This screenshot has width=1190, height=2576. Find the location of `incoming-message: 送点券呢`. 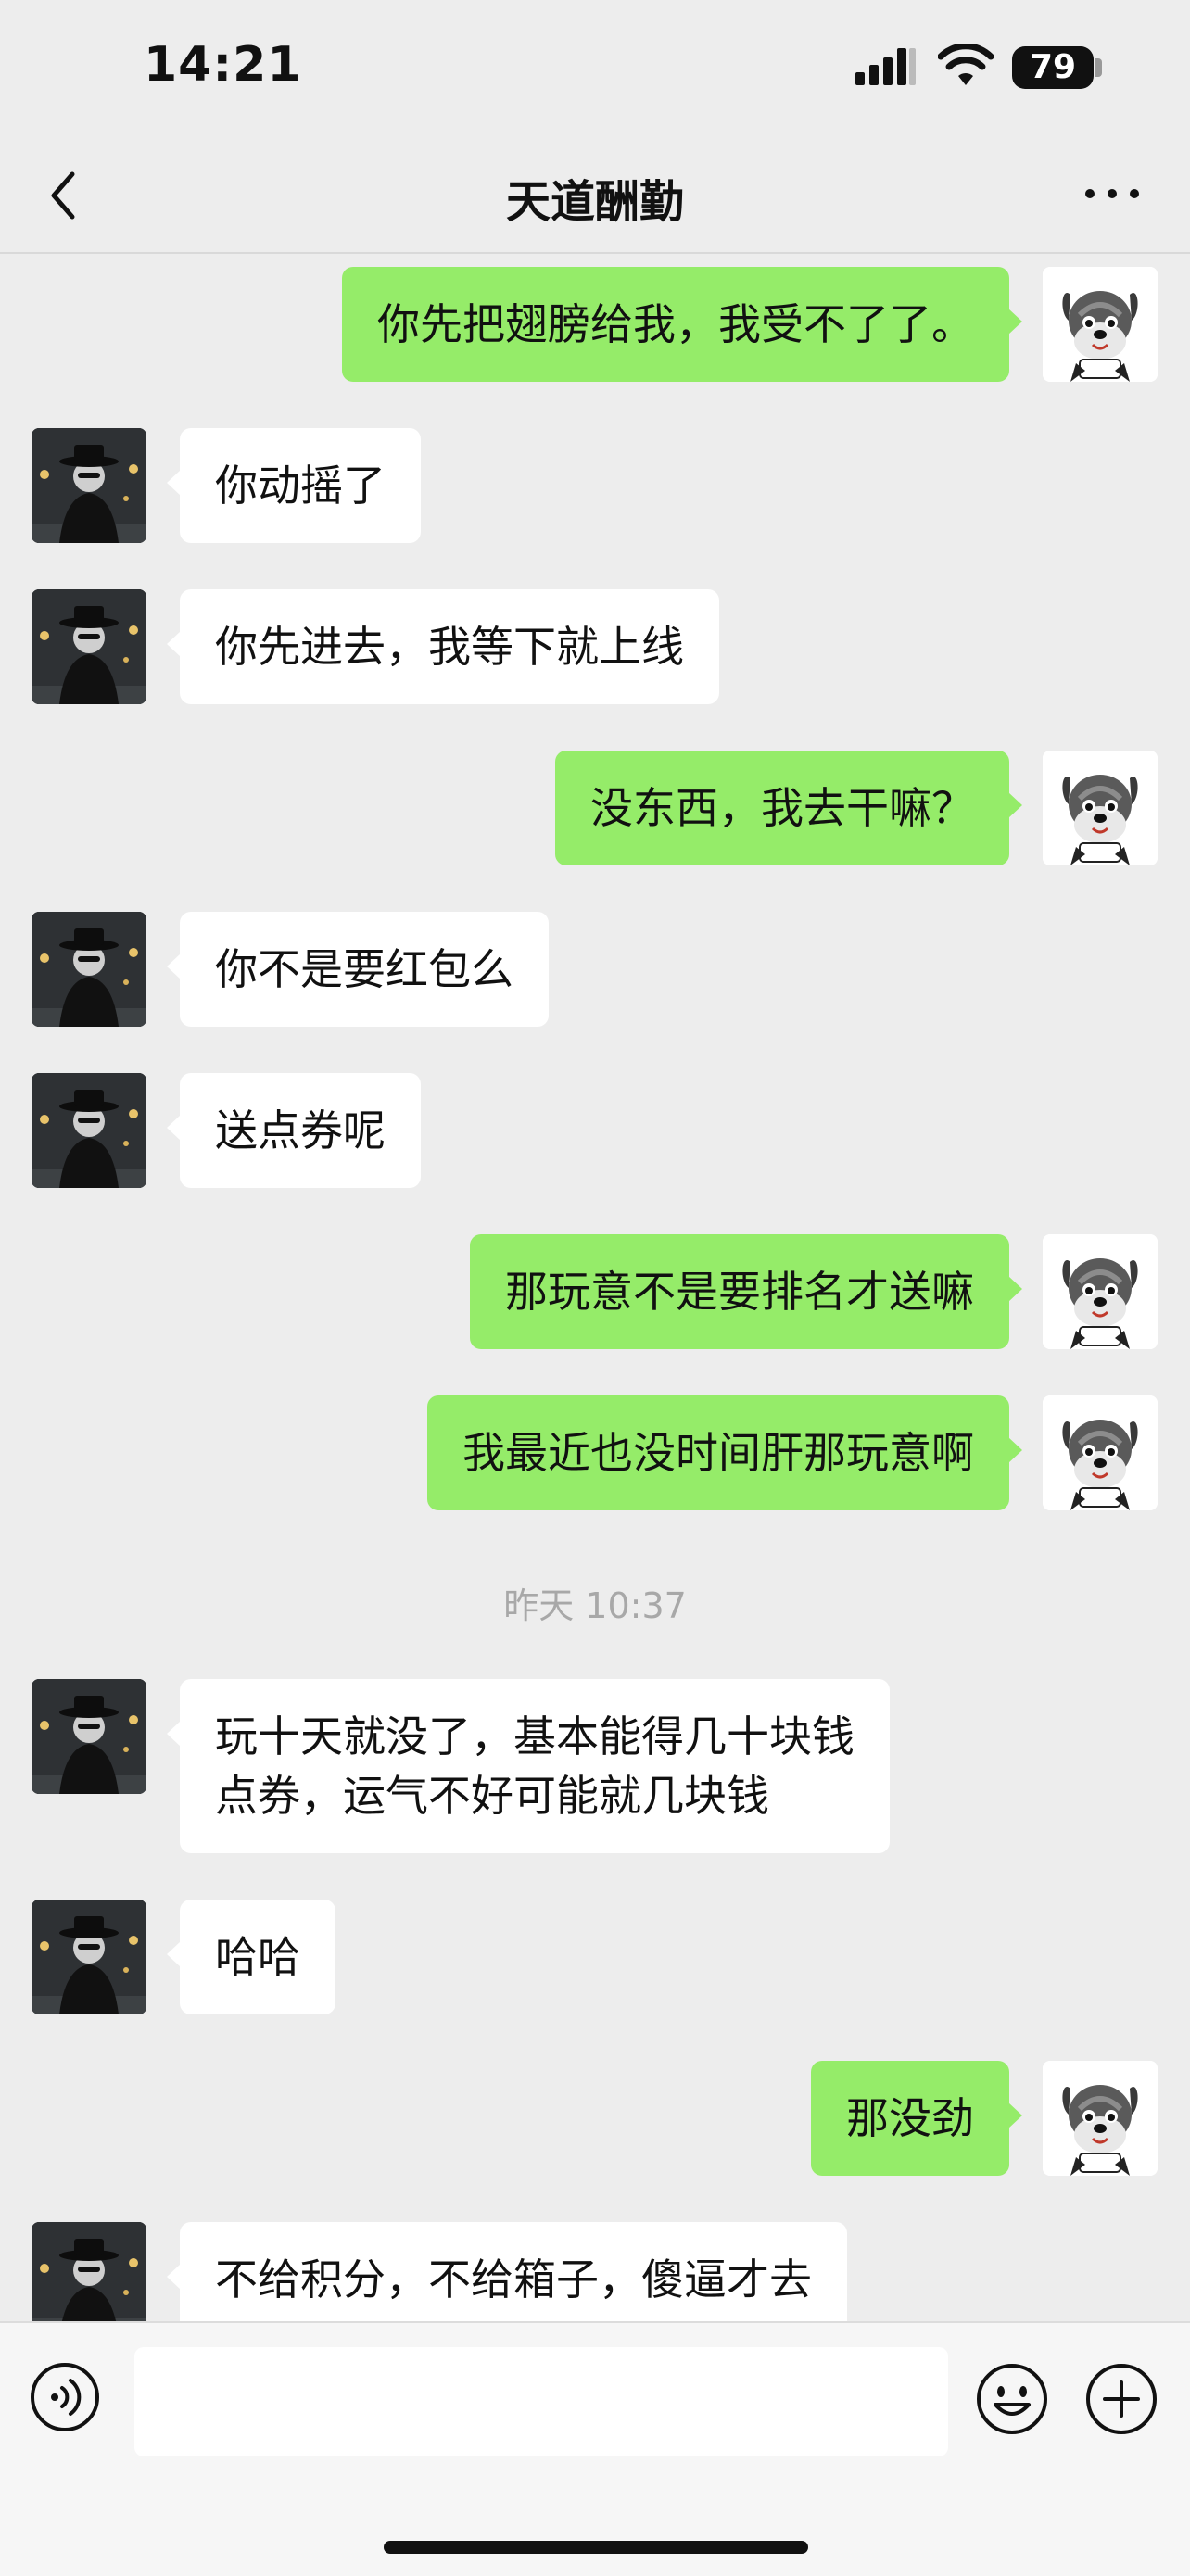

incoming-message: 送点券呢 is located at coordinates (294, 1130).